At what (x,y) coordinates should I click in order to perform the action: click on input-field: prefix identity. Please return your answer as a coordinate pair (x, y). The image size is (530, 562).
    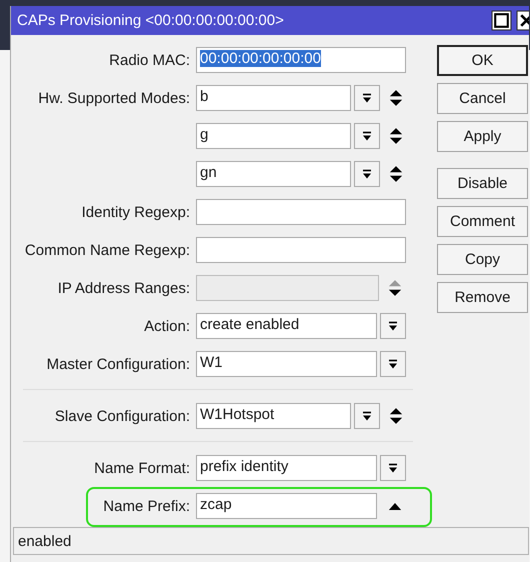
    Looking at the image, I should click on (286, 468).